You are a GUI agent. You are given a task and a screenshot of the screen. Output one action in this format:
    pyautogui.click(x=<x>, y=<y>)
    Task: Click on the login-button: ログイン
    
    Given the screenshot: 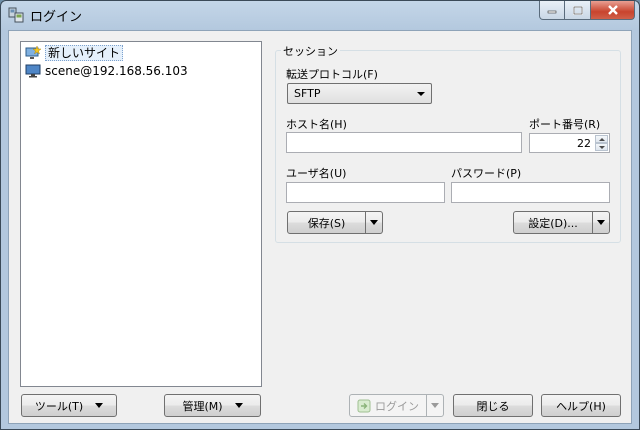 What is the action you would take?
    pyautogui.click(x=396, y=405)
    